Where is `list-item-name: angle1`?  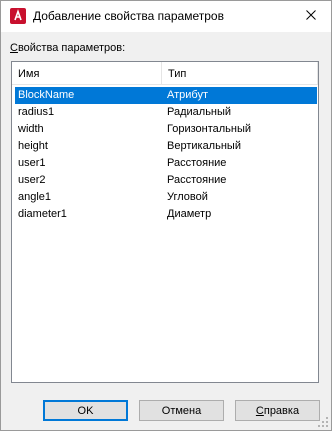
list-item-name: angle1 is located at coordinates (35, 197).